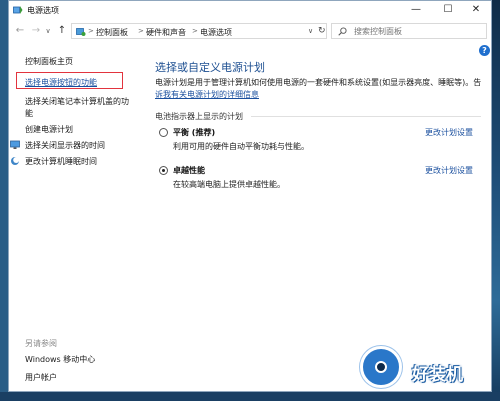 This screenshot has width=500, height=401. Describe the element at coordinates (163, 132) in the screenshot. I see `plan-balanced-radio` at that location.